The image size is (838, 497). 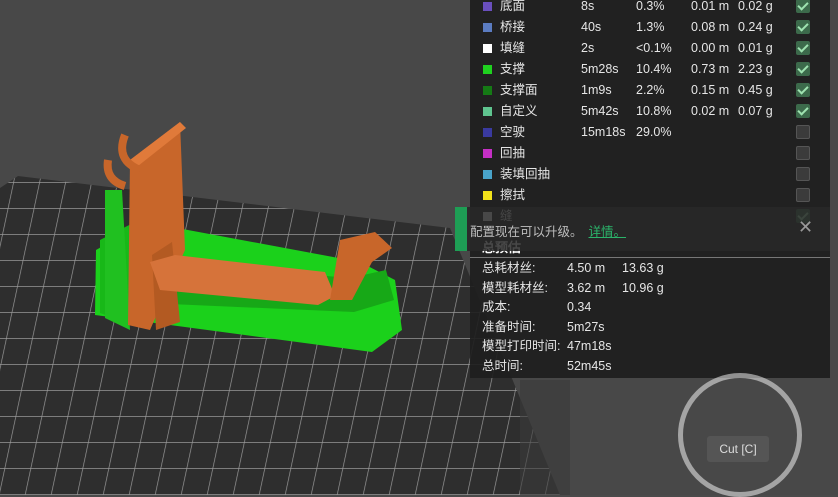 What do you see at coordinates (805, 227) in the screenshot?
I see `close-icon: ✕` at bounding box center [805, 227].